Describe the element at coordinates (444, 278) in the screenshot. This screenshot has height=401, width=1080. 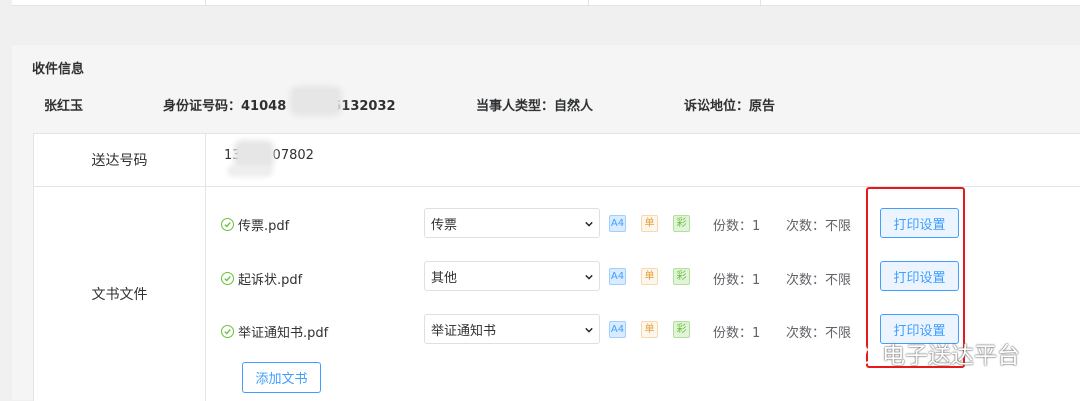
I see `select-value: 其他` at that location.